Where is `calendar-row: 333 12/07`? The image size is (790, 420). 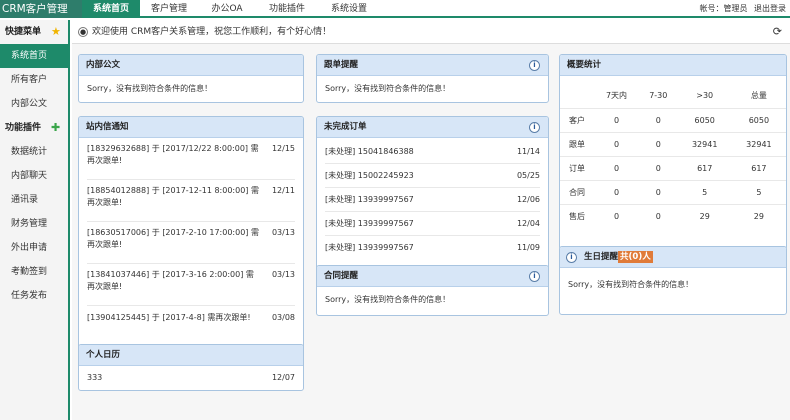
calendar-row: 333 12/07 is located at coordinates (191, 378).